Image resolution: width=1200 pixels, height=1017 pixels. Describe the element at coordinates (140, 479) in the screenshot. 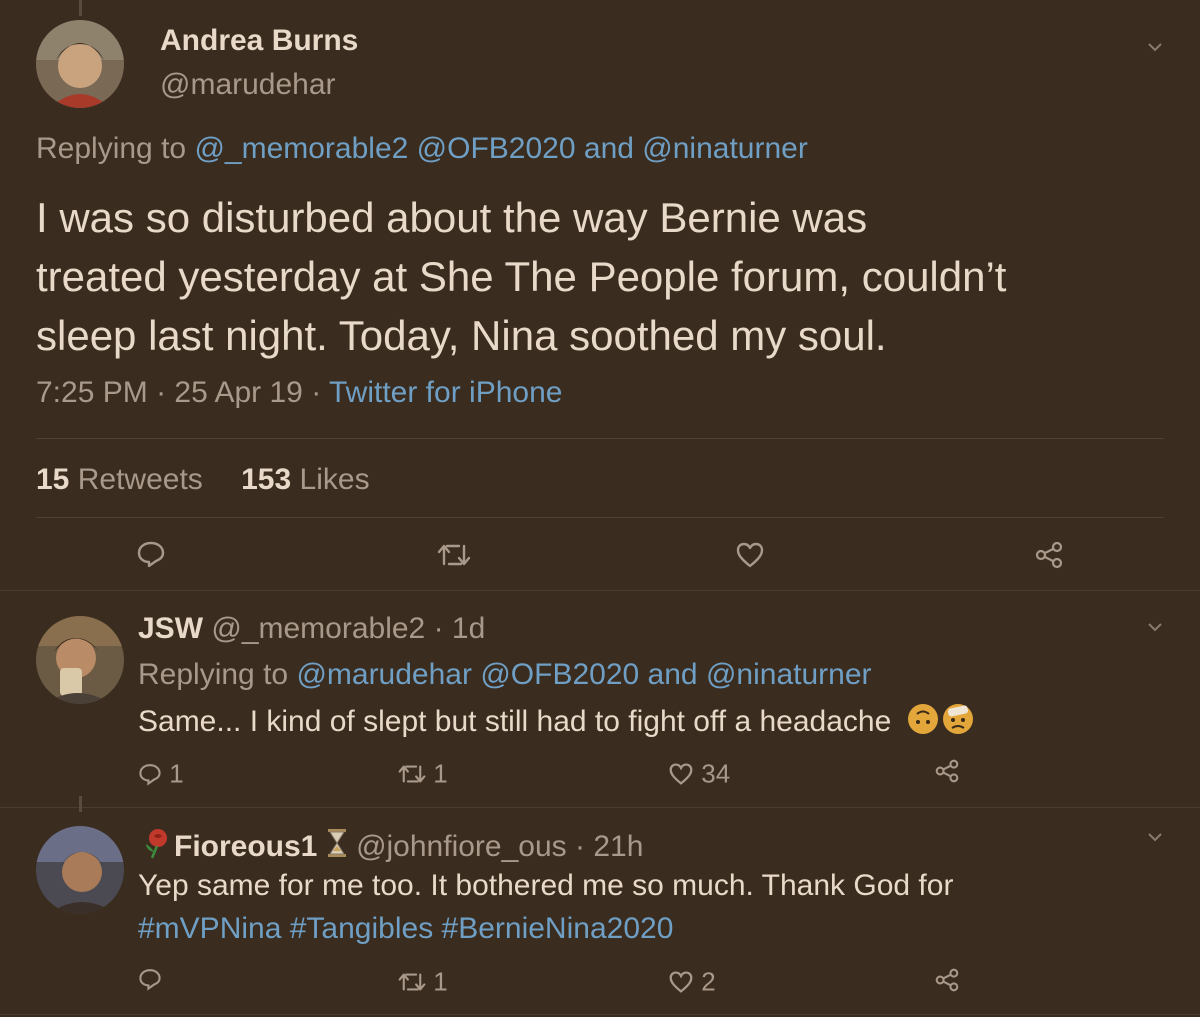

I see `retweets-label: Retweets` at that location.